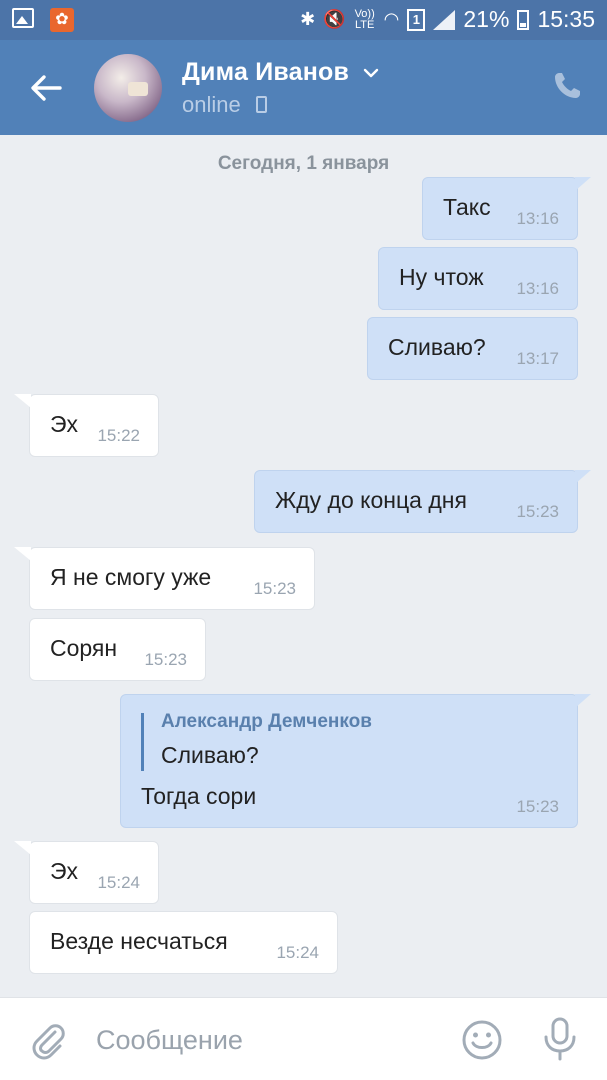  What do you see at coordinates (62, 20) in the screenshot?
I see `app-notification-icon: ✿` at bounding box center [62, 20].